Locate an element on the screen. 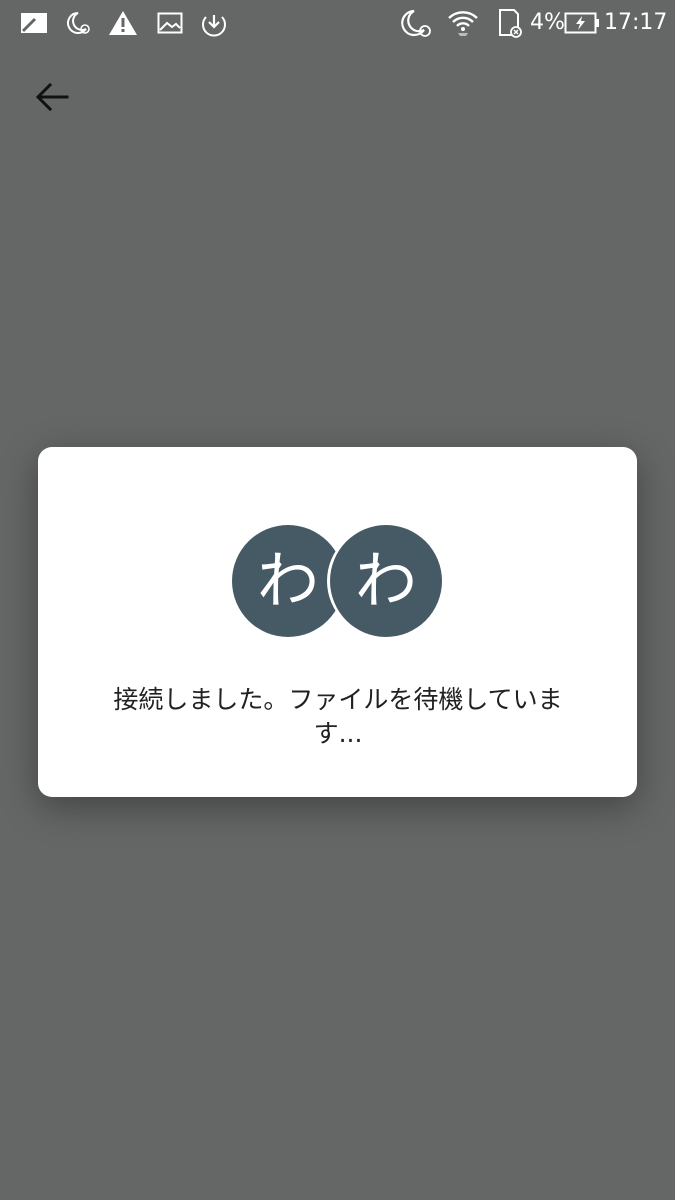 This screenshot has height=1200, width=675. arrow-left-icon is located at coordinates (52, 97).